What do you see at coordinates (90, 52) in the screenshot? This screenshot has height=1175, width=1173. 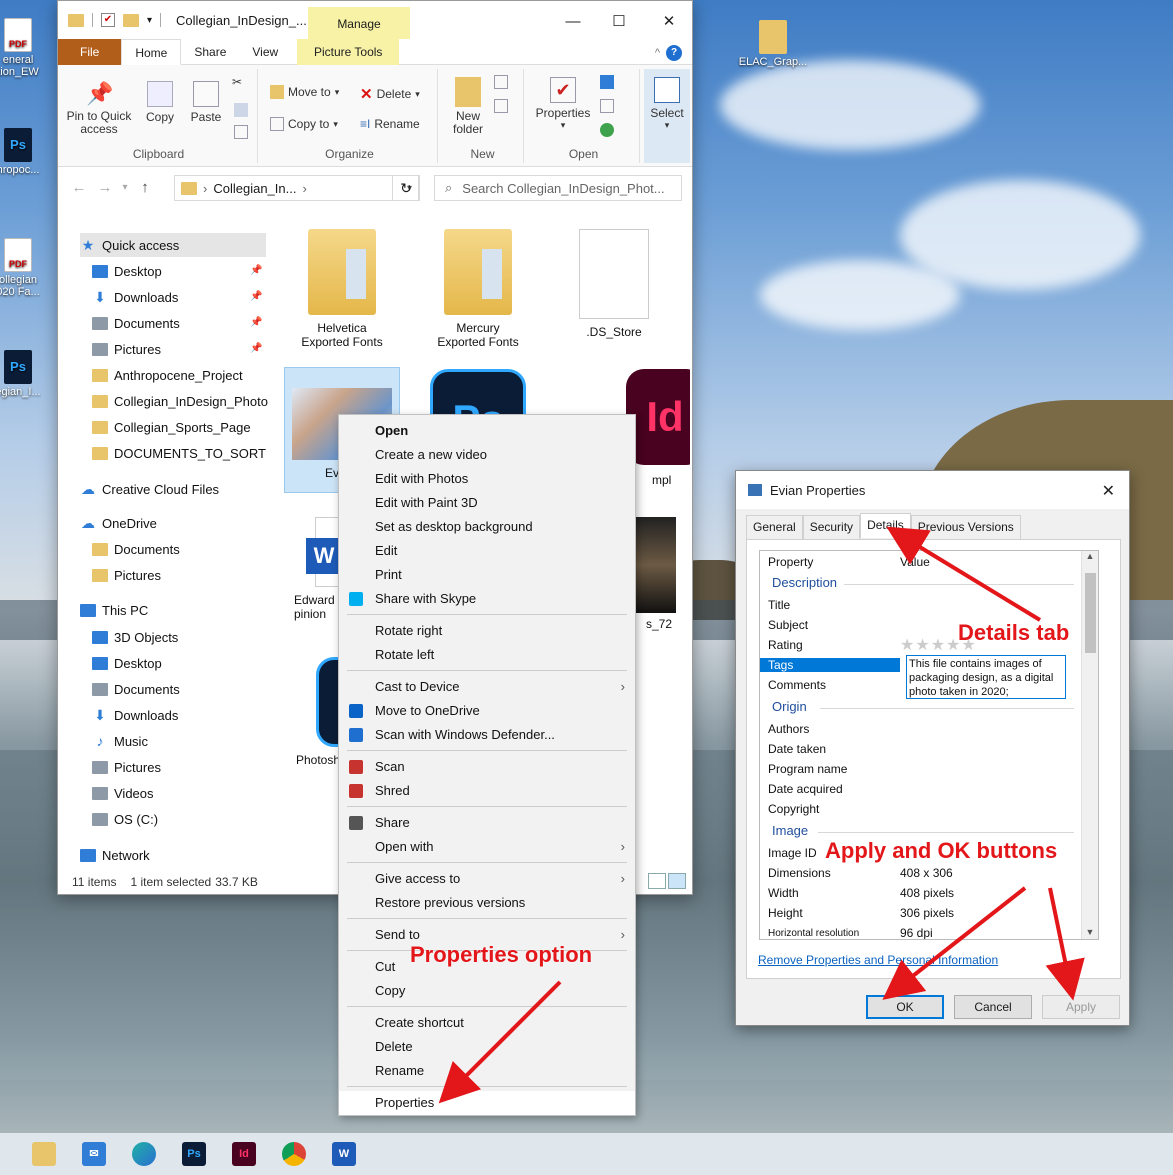 I see `tab-file: File` at bounding box center [90, 52].